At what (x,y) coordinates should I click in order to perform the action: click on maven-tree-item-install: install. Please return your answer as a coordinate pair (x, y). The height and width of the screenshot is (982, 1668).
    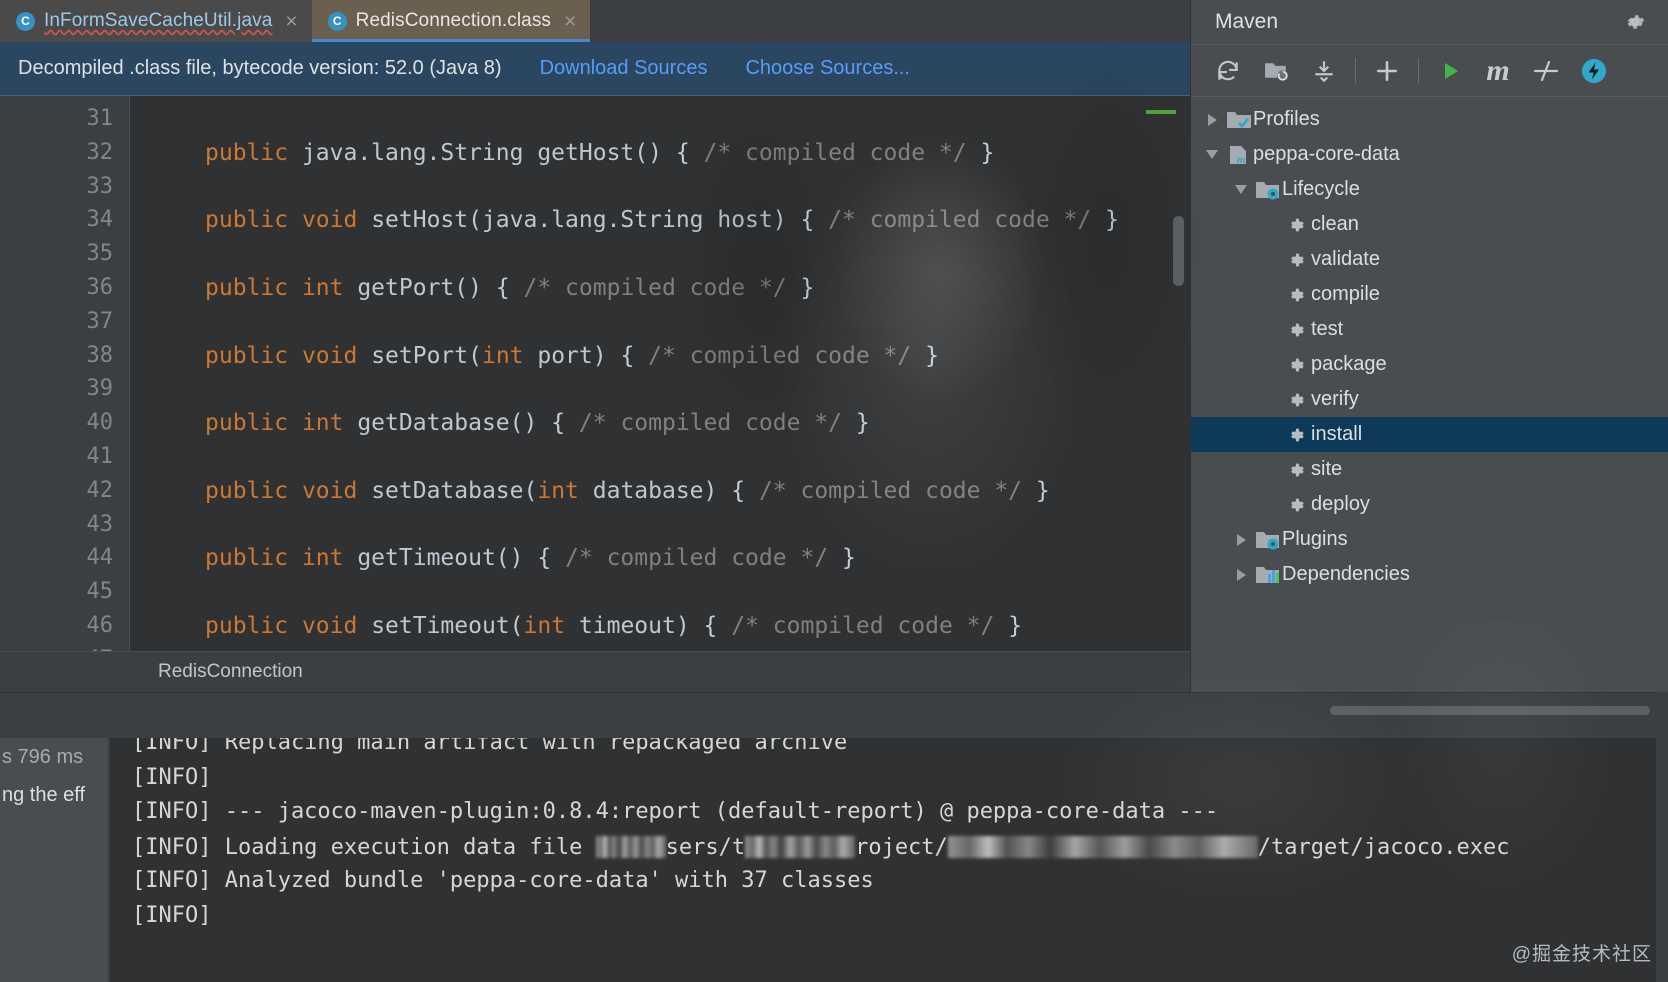
    Looking at the image, I should click on (1429, 434).